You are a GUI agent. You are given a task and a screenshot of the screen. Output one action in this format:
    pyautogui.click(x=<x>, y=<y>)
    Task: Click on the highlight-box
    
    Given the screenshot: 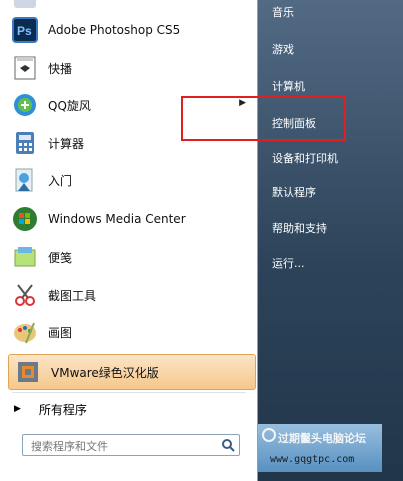 What is the action you would take?
    pyautogui.click(x=263, y=118)
    